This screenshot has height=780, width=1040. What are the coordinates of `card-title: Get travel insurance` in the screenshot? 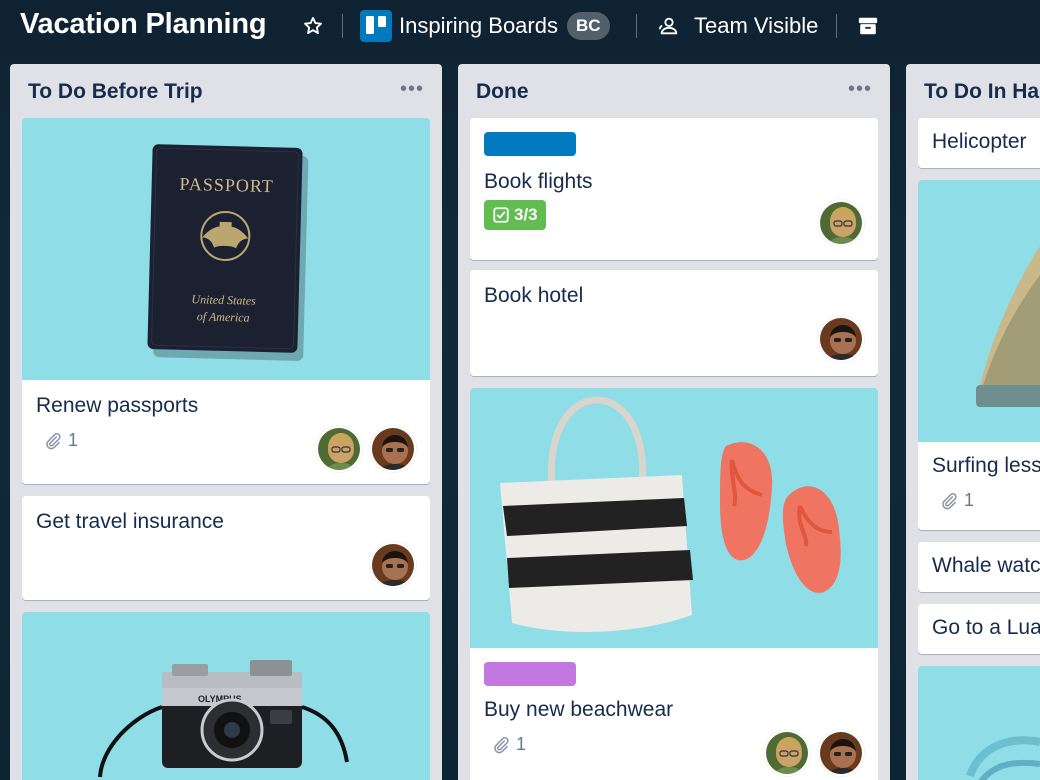 It's located at (130, 521).